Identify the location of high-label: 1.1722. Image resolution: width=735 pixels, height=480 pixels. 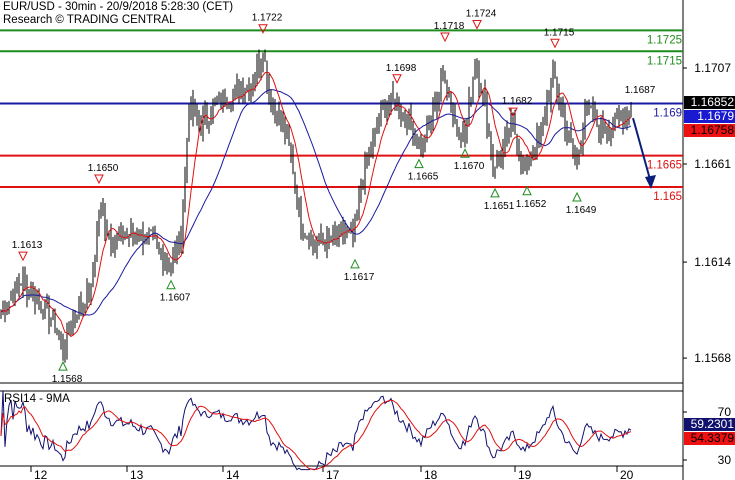
(267, 18).